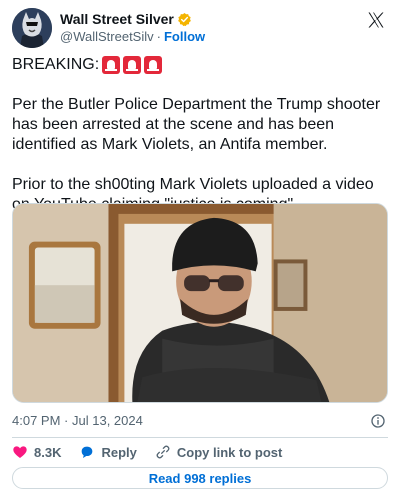 This screenshot has height=500, width=400. Describe the element at coordinates (117, 19) in the screenshot. I see `display-name: Wall Street Silver` at that location.